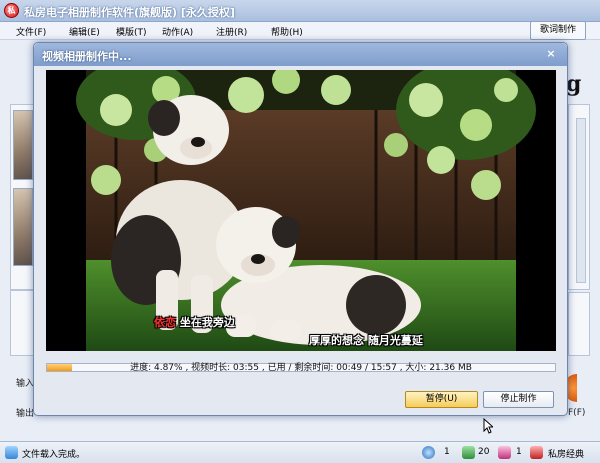 This screenshot has width=600, height=463. Describe the element at coordinates (558, 30) in the screenshot. I see `lyrics-maker-button: 歌词制作` at that location.